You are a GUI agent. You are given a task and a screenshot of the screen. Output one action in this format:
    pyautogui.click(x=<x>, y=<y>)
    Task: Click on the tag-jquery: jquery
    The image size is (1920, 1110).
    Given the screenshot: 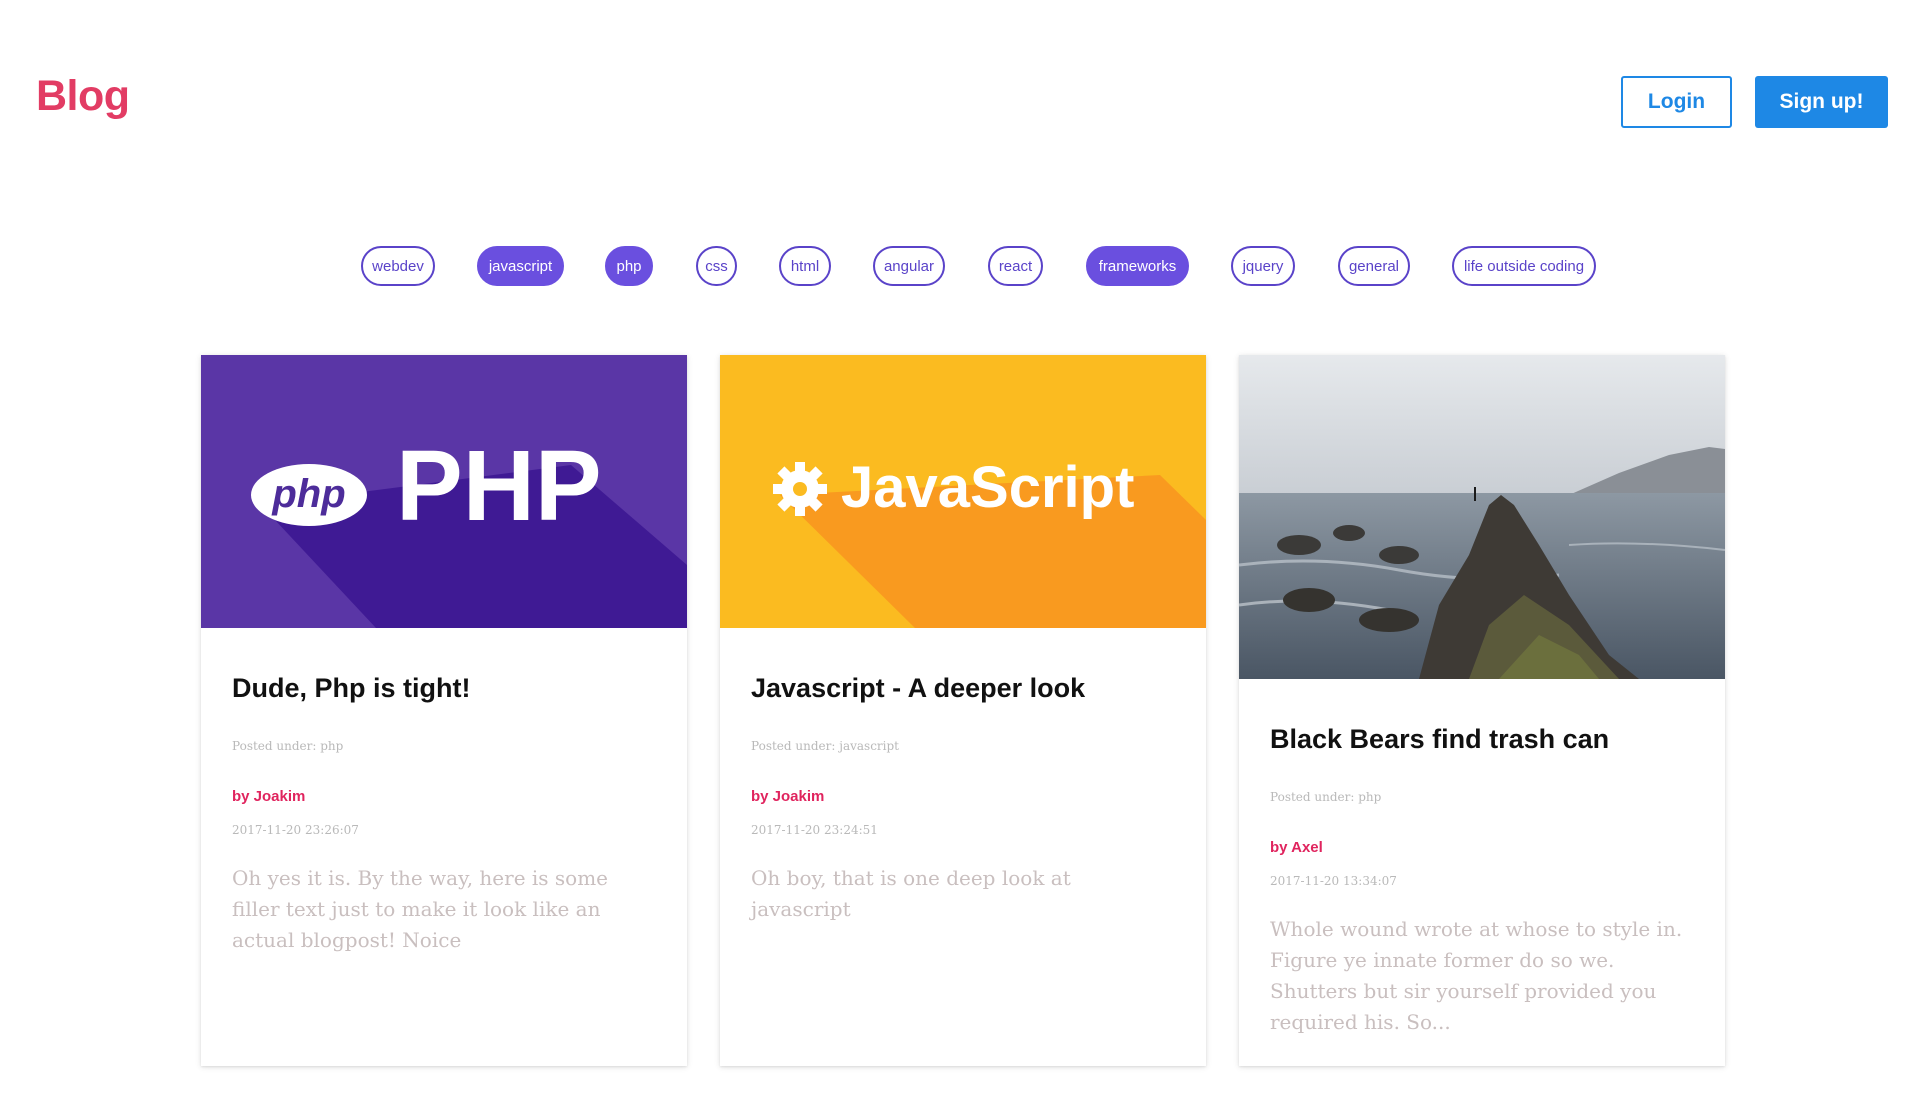 What is the action you would take?
    pyautogui.click(x=1263, y=266)
    